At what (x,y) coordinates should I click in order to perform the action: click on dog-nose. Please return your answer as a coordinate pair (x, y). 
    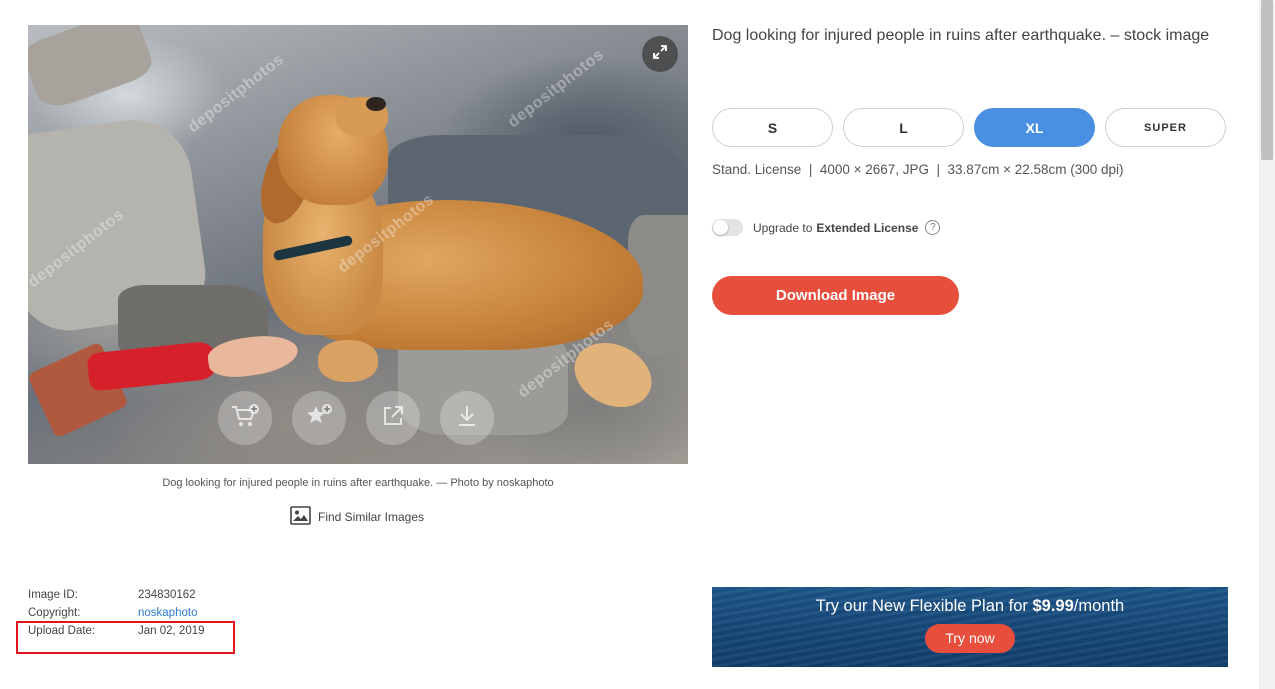
    Looking at the image, I should click on (376, 104).